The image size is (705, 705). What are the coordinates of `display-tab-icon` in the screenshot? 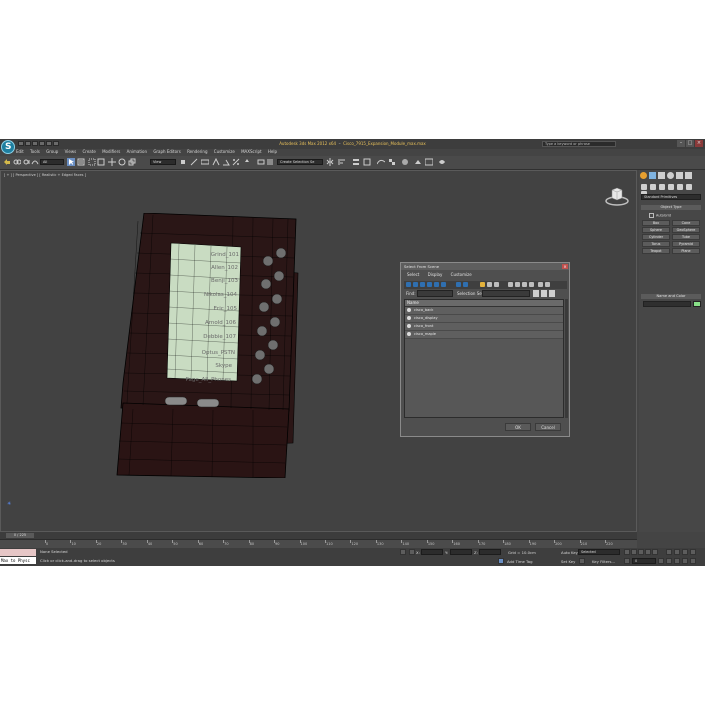 It's located at (679, 175).